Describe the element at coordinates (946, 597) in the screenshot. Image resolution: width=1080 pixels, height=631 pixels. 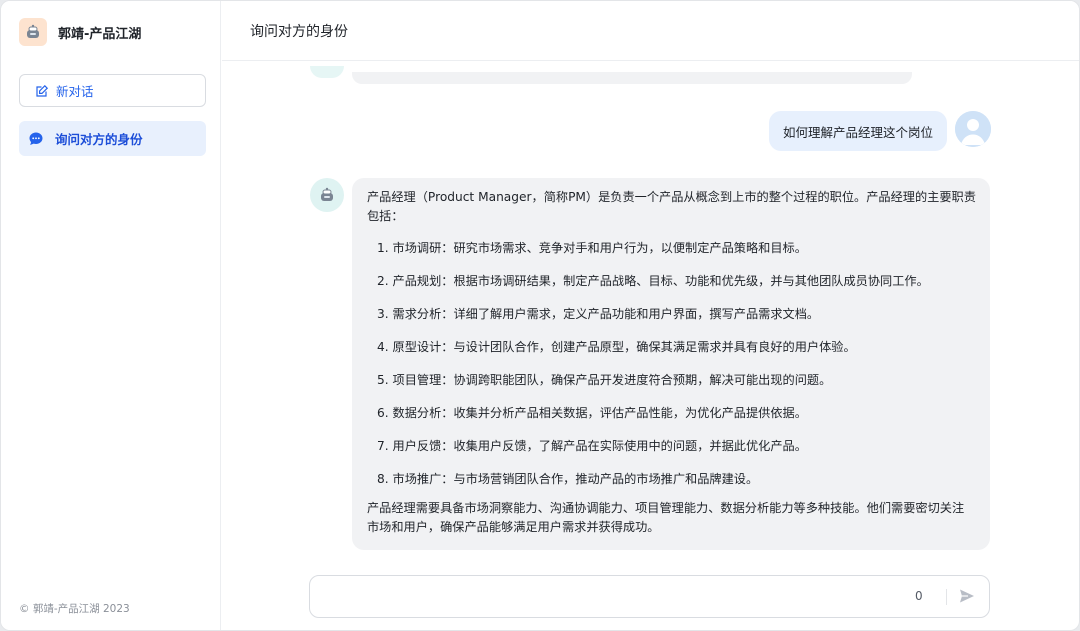
I see `input-divider` at that location.